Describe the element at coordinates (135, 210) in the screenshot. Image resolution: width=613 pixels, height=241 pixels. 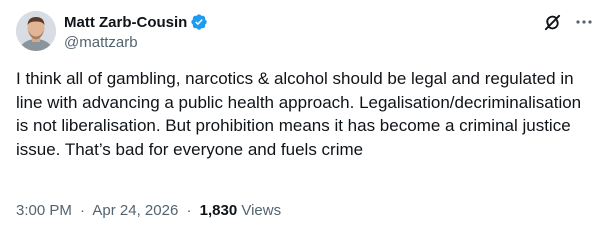
I see `tweet-date: Apr 24, 2026` at that location.